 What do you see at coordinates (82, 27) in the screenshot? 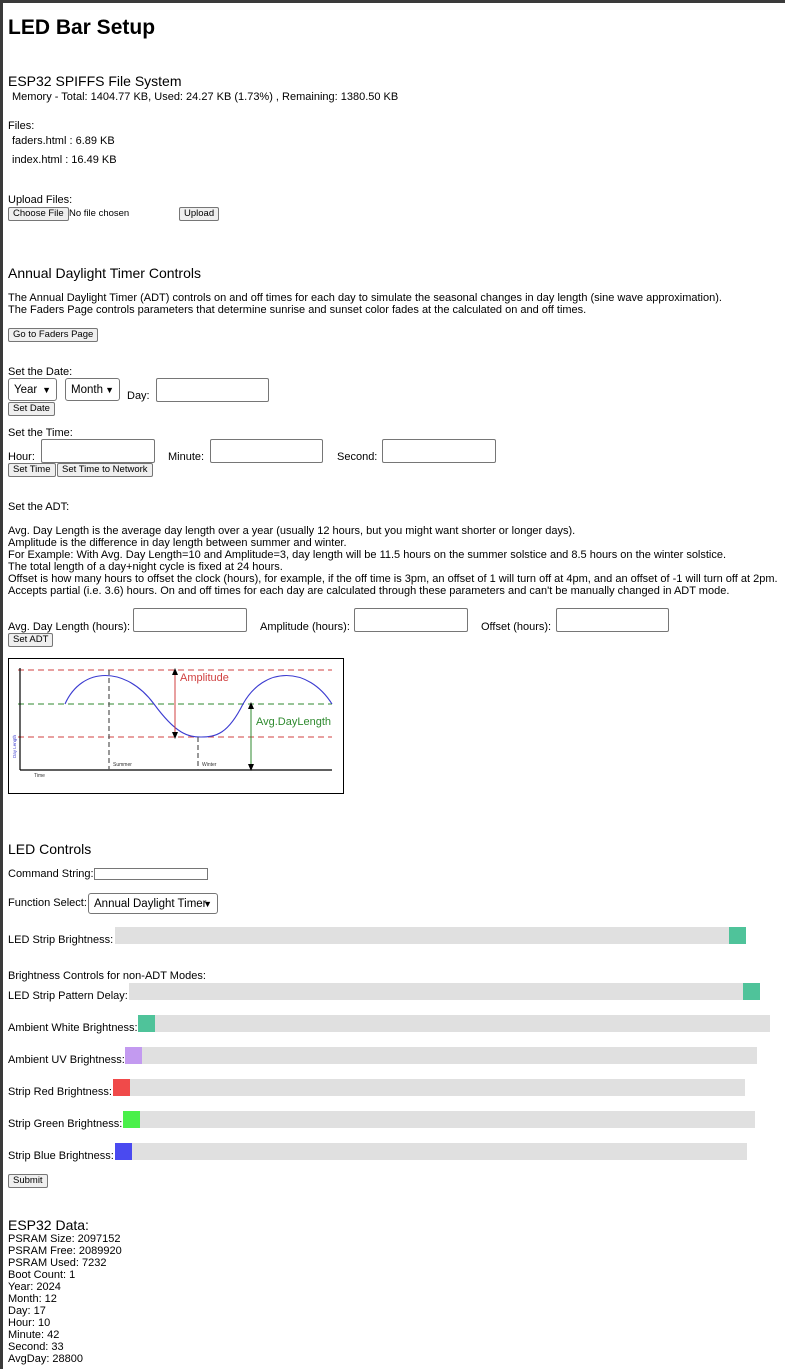
I see `page-title: LED Bar Setup` at bounding box center [82, 27].